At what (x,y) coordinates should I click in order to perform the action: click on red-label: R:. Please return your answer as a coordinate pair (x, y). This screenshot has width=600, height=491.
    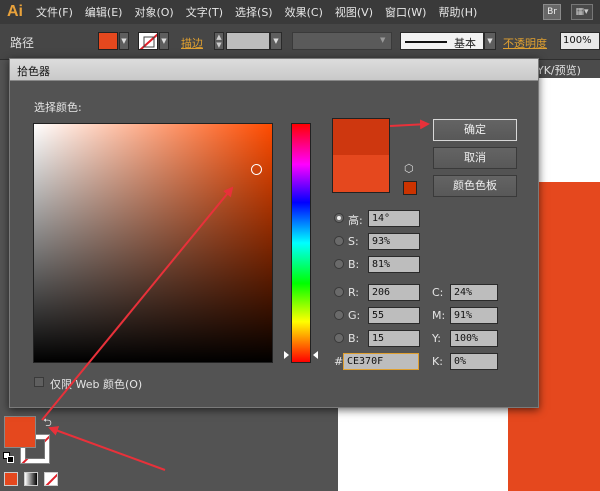
    Looking at the image, I should click on (354, 292).